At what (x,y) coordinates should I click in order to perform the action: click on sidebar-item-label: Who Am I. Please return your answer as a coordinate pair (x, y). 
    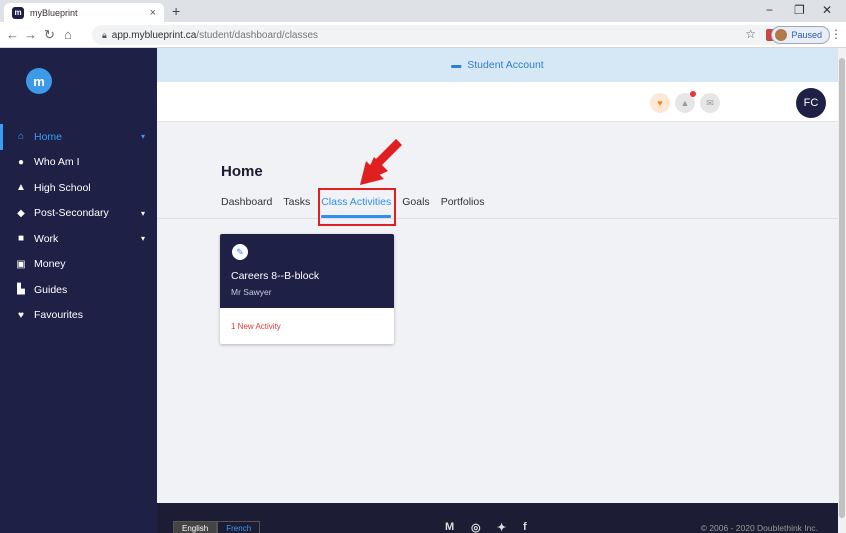
    Looking at the image, I should click on (57, 162).